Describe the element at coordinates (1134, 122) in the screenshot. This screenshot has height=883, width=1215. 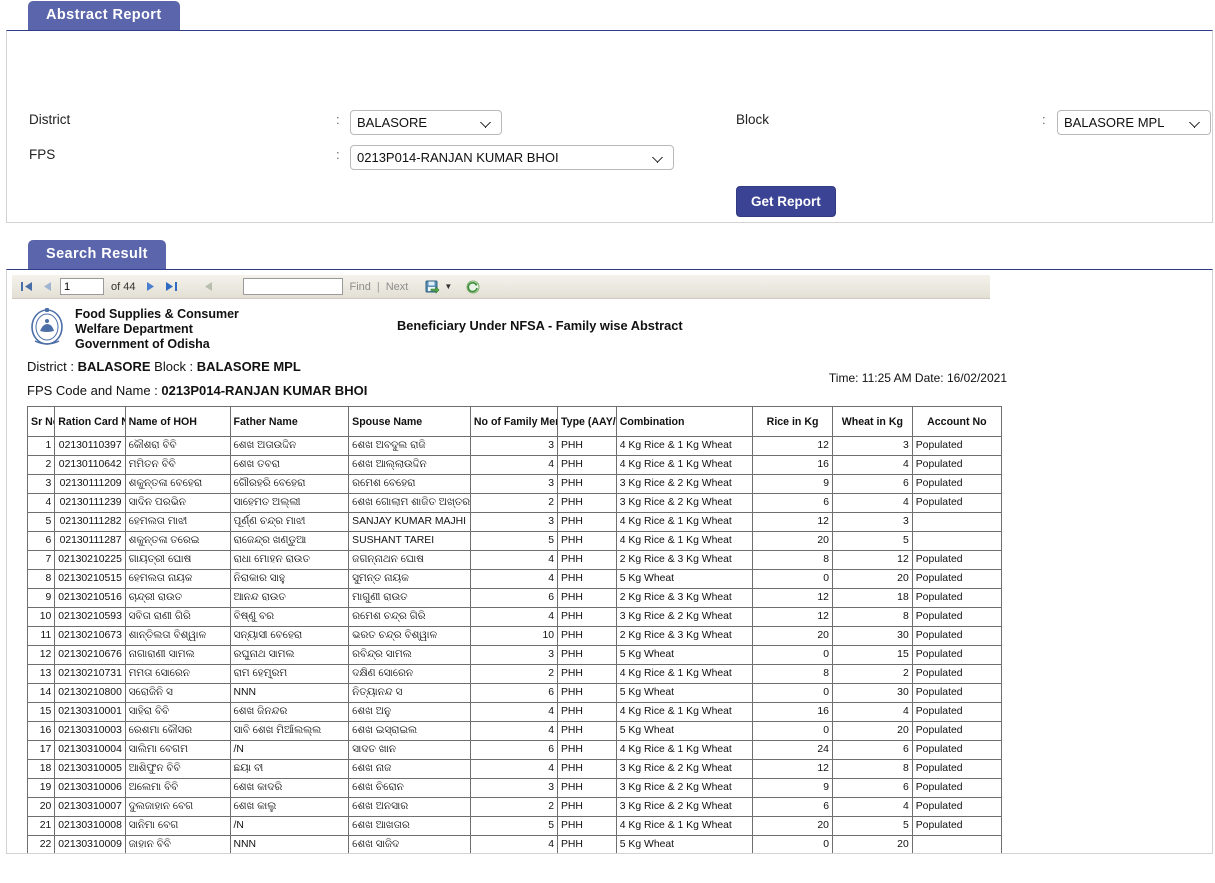
I see `block-select: BALASORE MPL` at that location.